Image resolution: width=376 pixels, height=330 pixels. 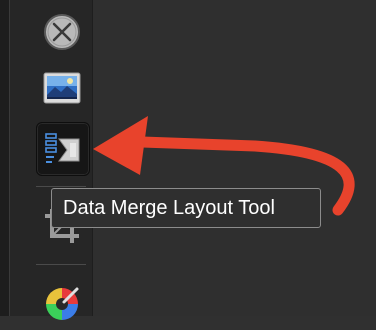 I want to click on window-left-edge, so click(x=5, y=158).